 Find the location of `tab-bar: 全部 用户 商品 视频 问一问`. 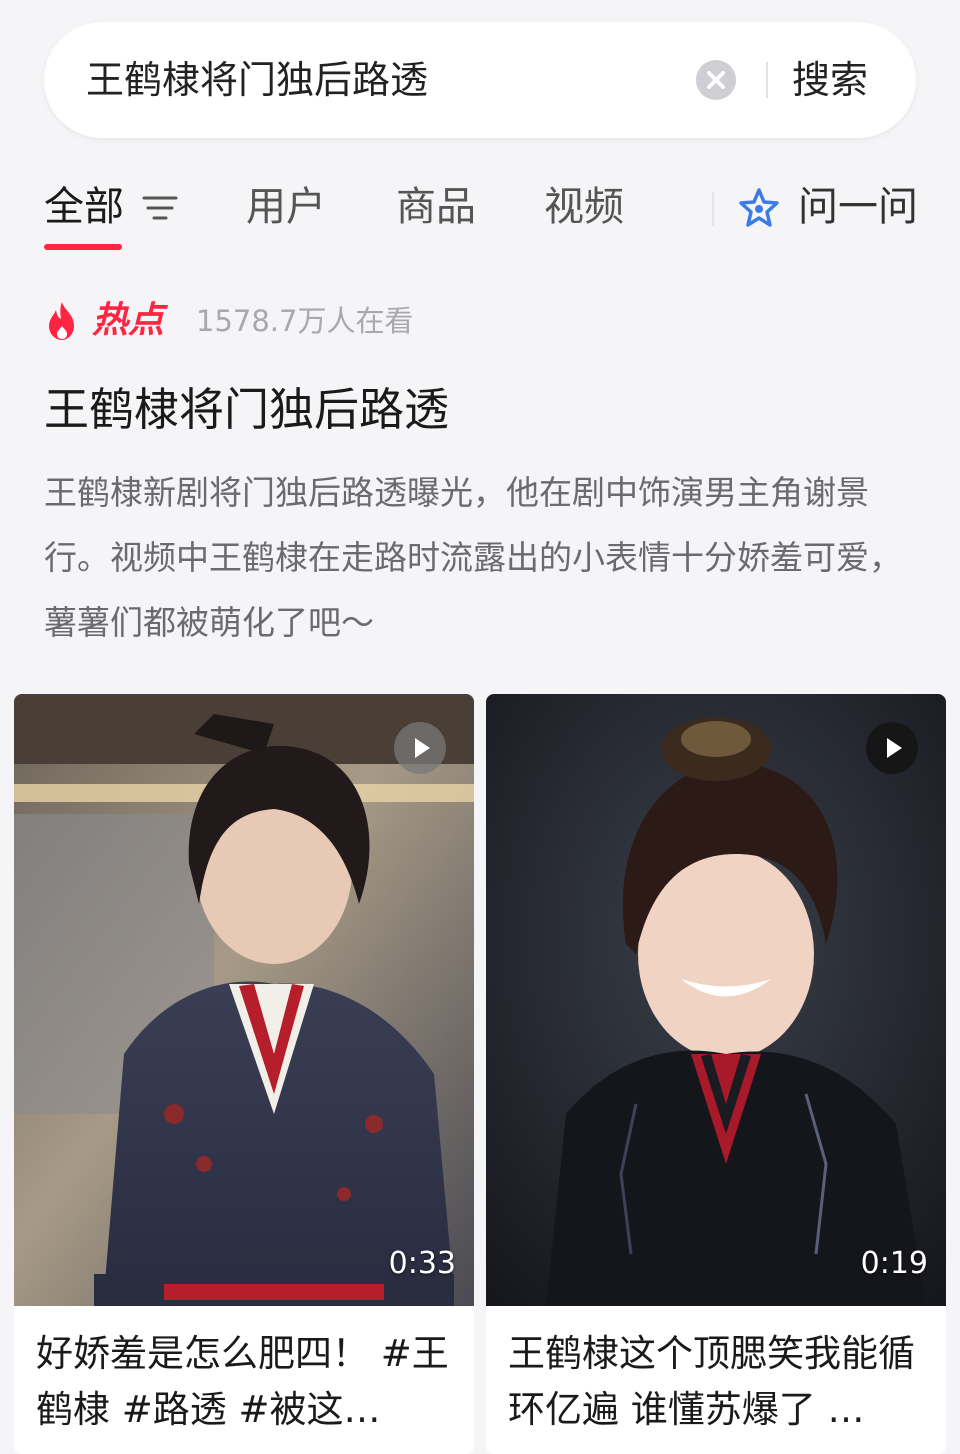

tab-bar: 全部 用户 商品 视频 问一问 is located at coordinates (480, 216).